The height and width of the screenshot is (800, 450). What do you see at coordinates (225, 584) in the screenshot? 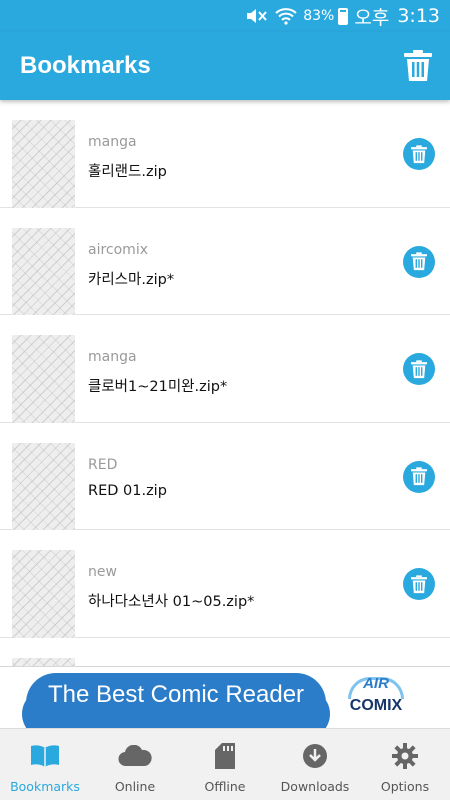
I see `list-item: new 하나다소년사 01~05.zip*` at bounding box center [225, 584].